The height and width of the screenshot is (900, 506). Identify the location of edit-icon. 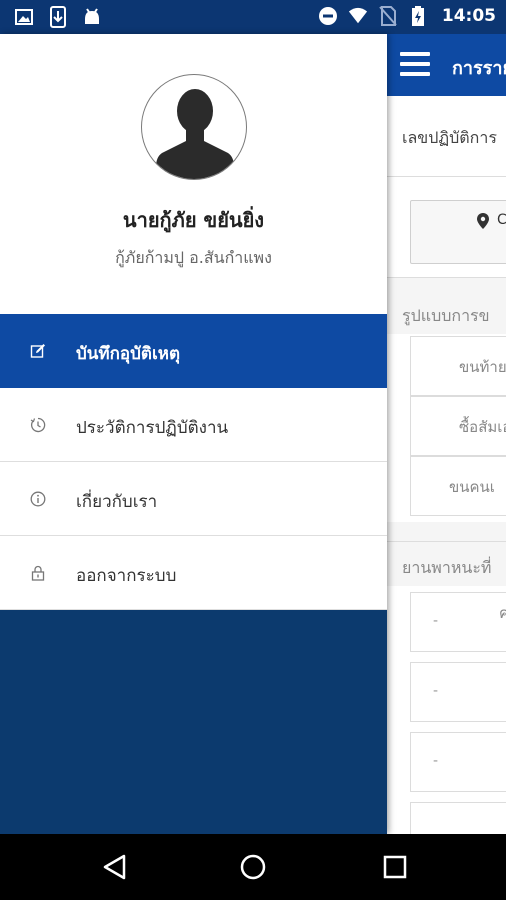
(37, 351).